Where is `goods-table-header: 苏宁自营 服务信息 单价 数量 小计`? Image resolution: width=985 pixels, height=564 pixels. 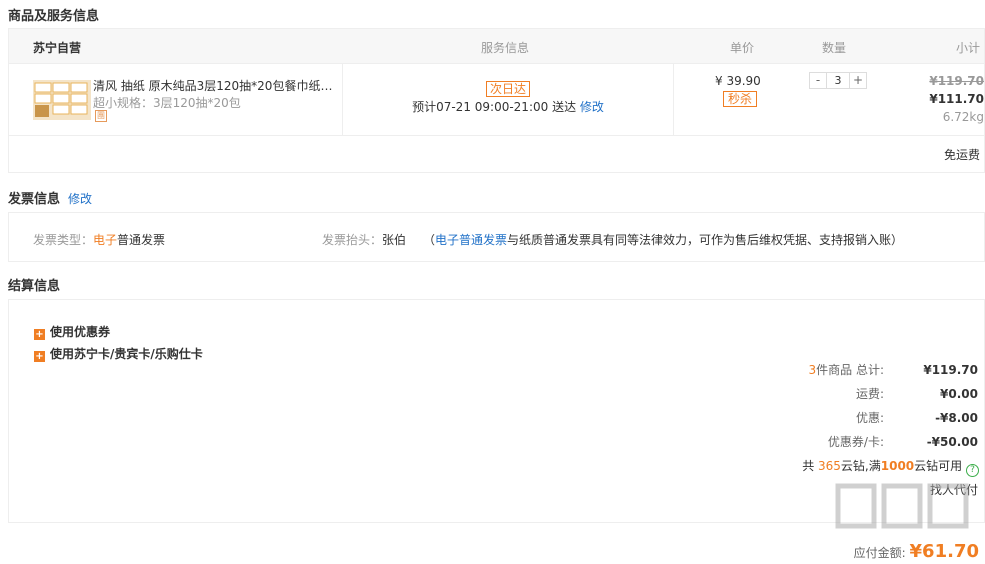 goods-table-header: 苏宁自营 服务信息 单价 数量 小计 is located at coordinates (496, 46).